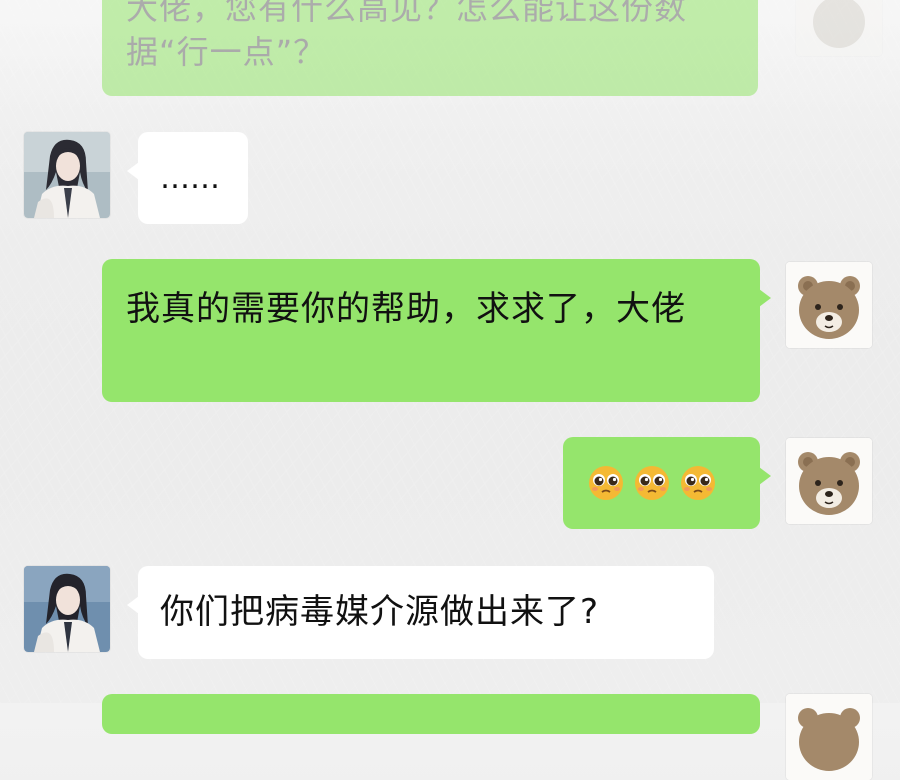 Image resolution: width=900 pixels, height=780 pixels. I want to click on contact-message-bubble: 你们把病毒媒介源做出来了?, so click(420, 612).